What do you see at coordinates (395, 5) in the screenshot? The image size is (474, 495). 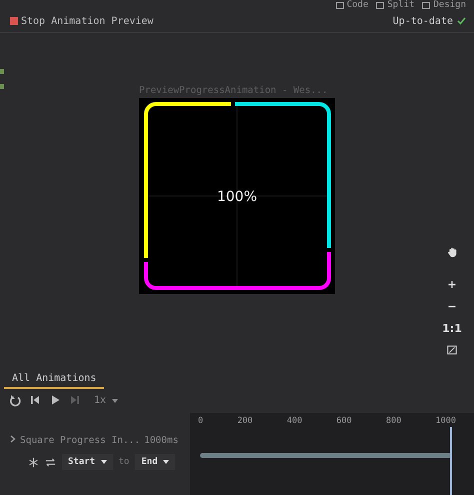 I see `view-mode-tab: Split` at bounding box center [395, 5].